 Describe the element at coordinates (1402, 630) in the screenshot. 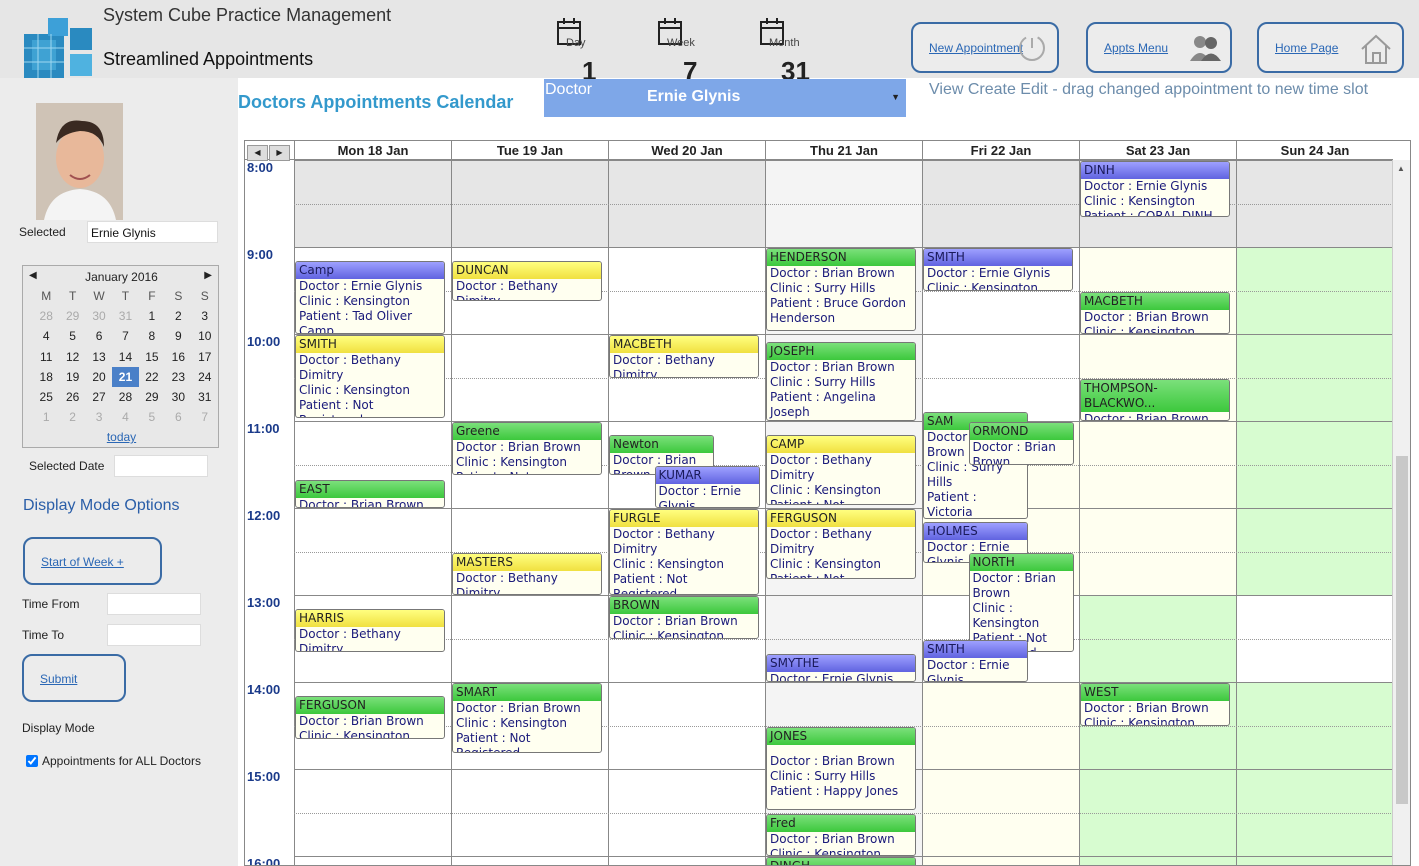

I see `scrollbar-thumb` at that location.